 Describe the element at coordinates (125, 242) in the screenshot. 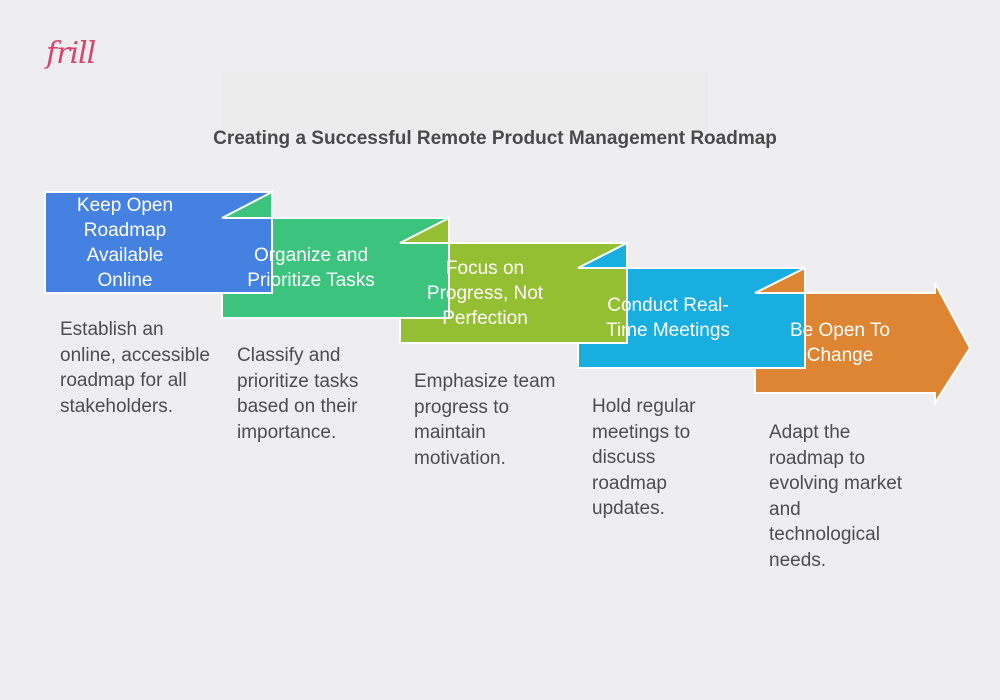

I see `step-1-label: Keep Open Roadmap Available Online` at that location.